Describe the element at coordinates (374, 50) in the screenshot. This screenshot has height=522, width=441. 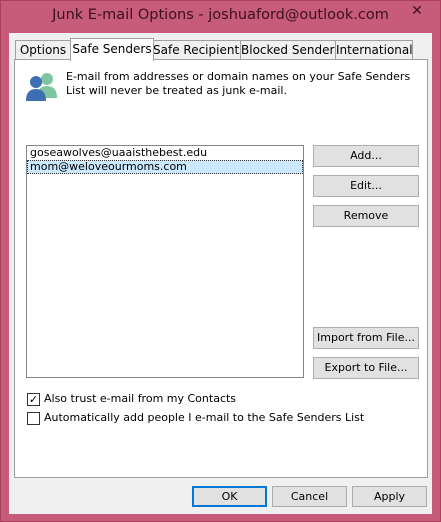
I see `tab-international: International` at that location.